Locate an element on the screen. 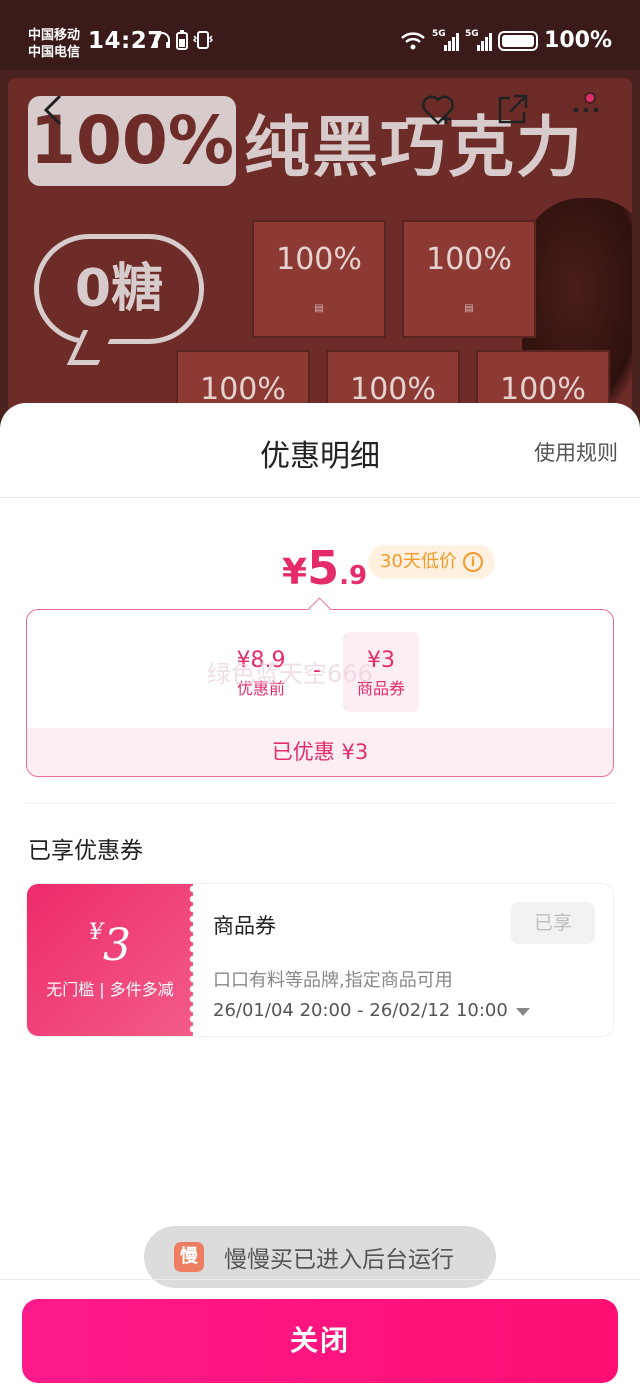 The width and height of the screenshot is (640, 1400). toast-message: 慢慢买已进入后台运行 is located at coordinates (339, 1260).